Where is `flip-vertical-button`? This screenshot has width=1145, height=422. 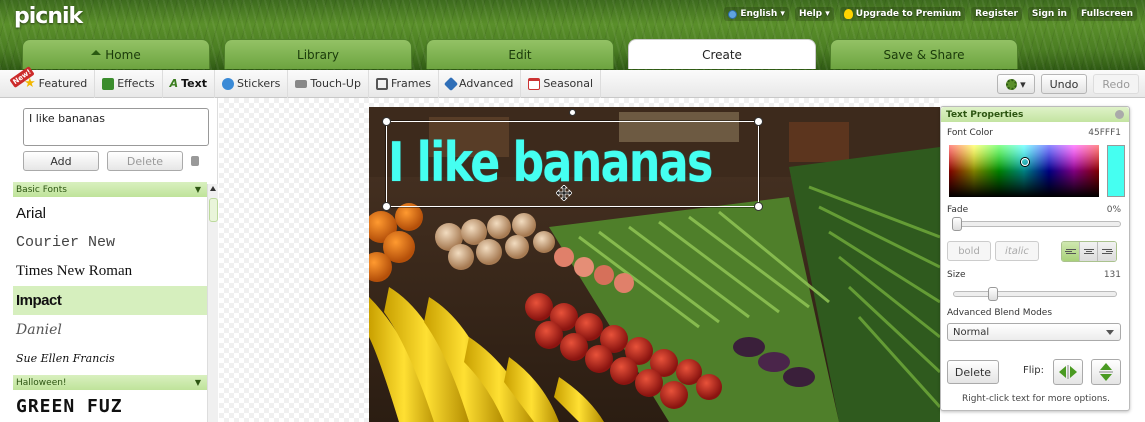 flip-vertical-button is located at coordinates (1106, 372).